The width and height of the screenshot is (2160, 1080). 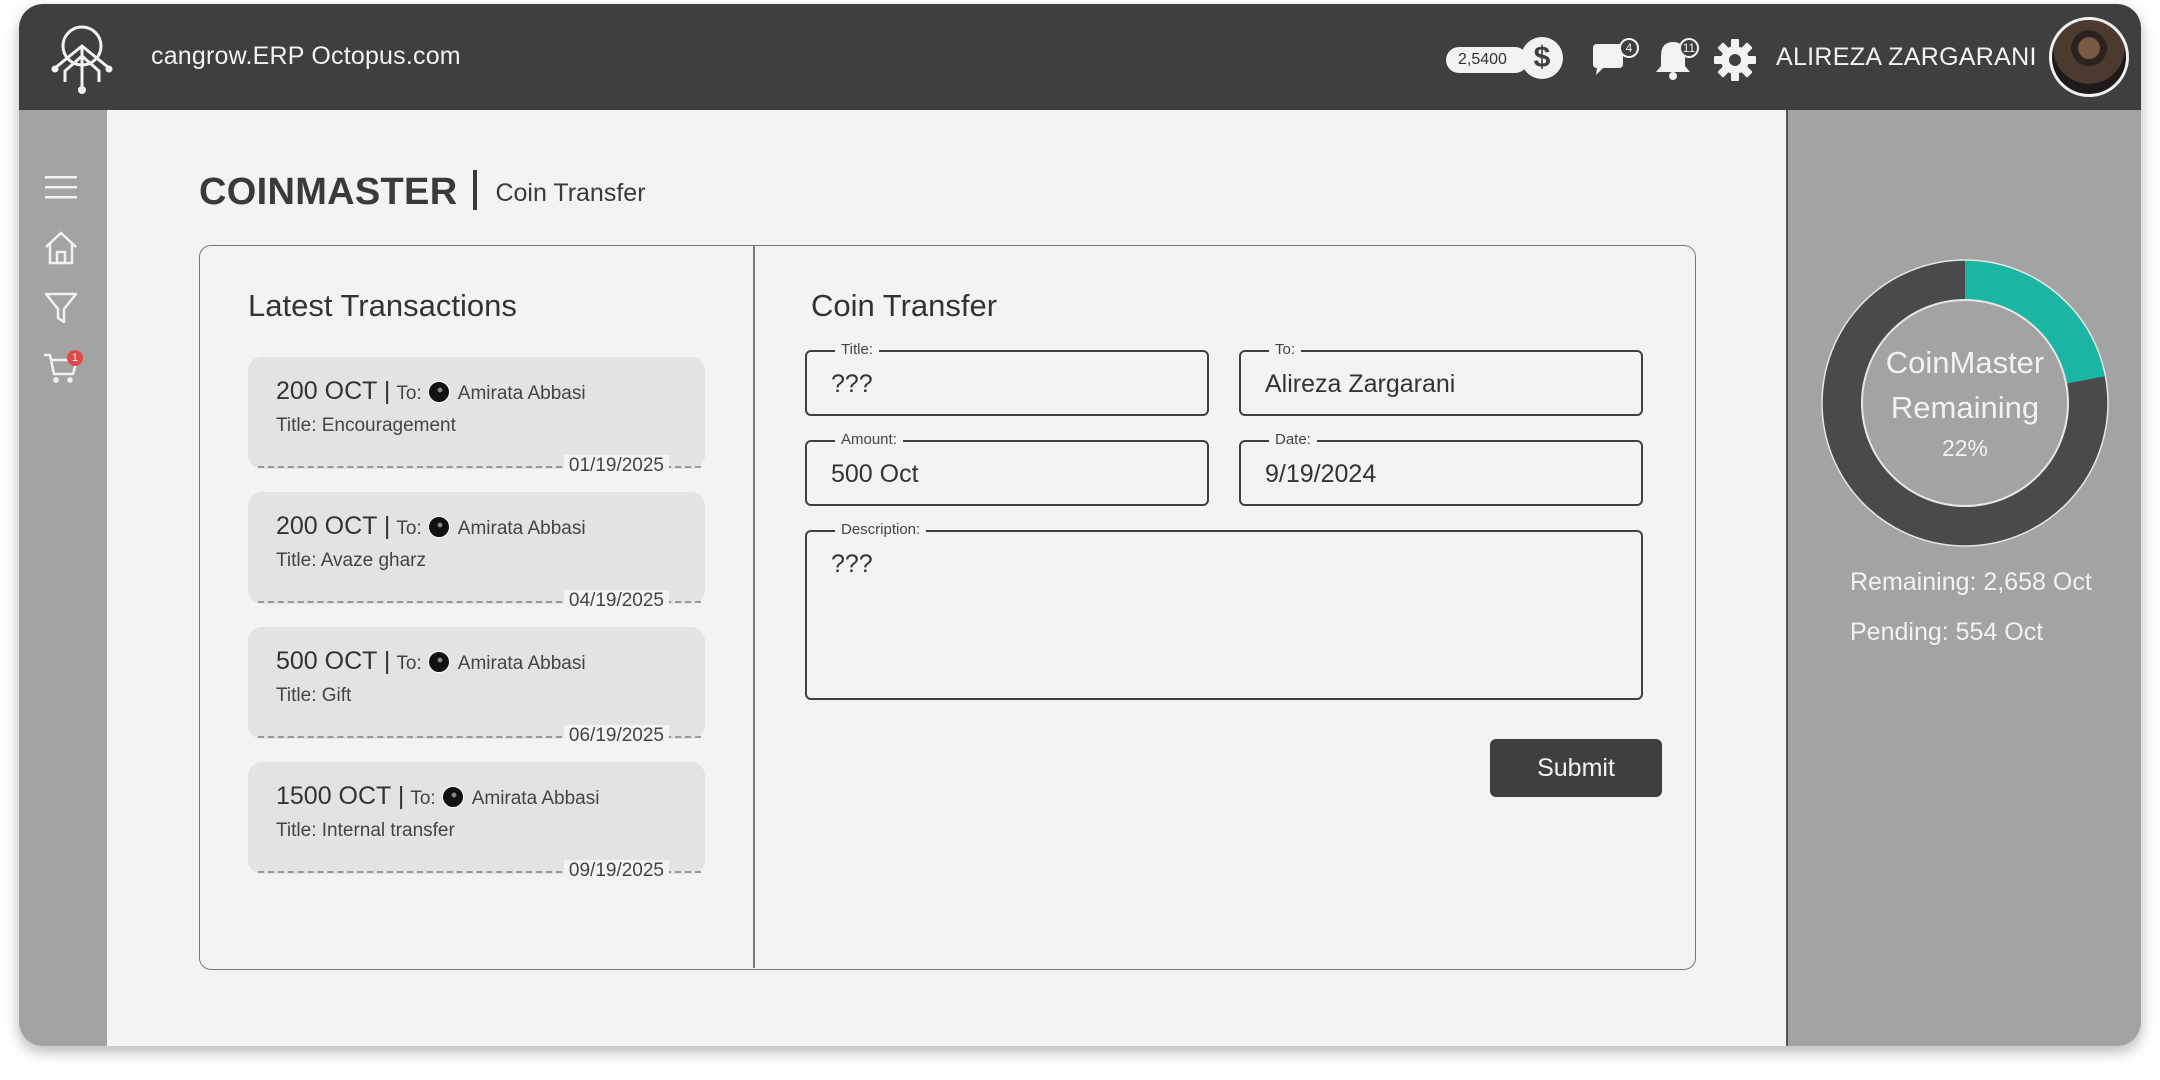 What do you see at coordinates (351, 560) in the screenshot?
I see `transaction-title: Title: Avaze gharz` at bounding box center [351, 560].